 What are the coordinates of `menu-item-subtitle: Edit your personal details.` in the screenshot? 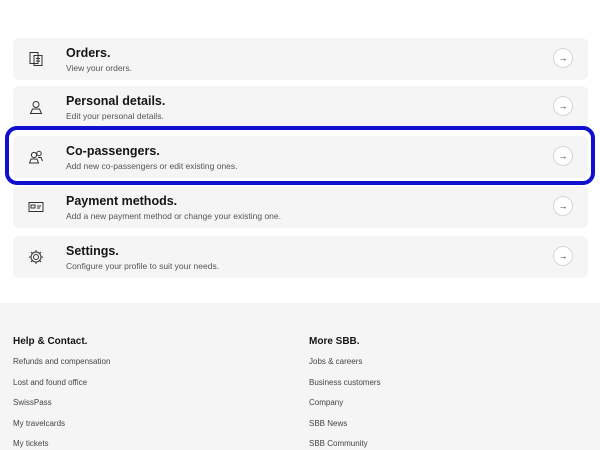 It's located at (115, 116).